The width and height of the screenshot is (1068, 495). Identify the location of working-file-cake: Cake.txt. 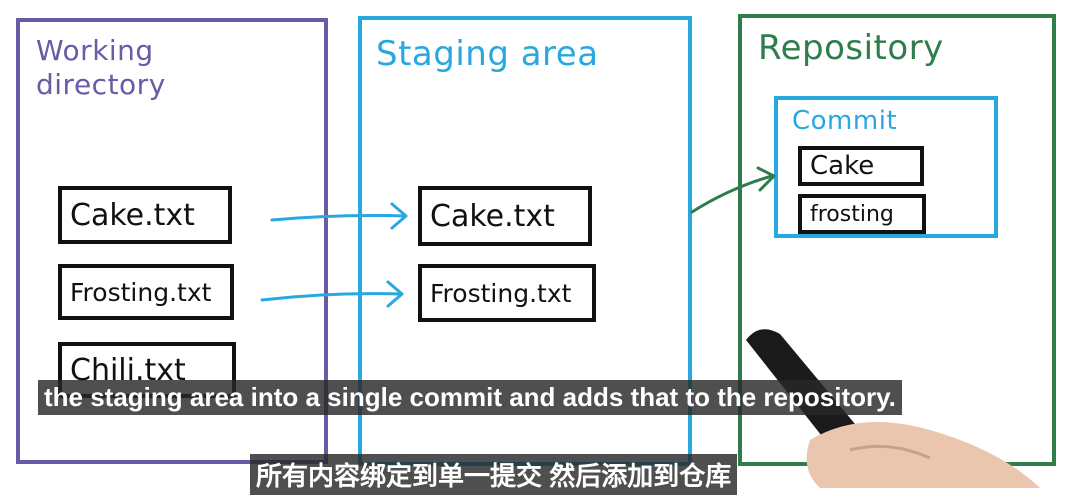
(145, 215).